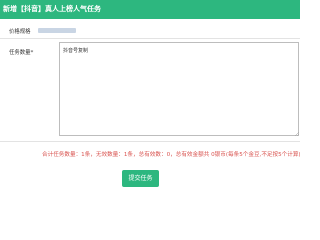 The width and height of the screenshot is (320, 240). I want to click on submit-task-button: 提交任务, so click(140, 178).